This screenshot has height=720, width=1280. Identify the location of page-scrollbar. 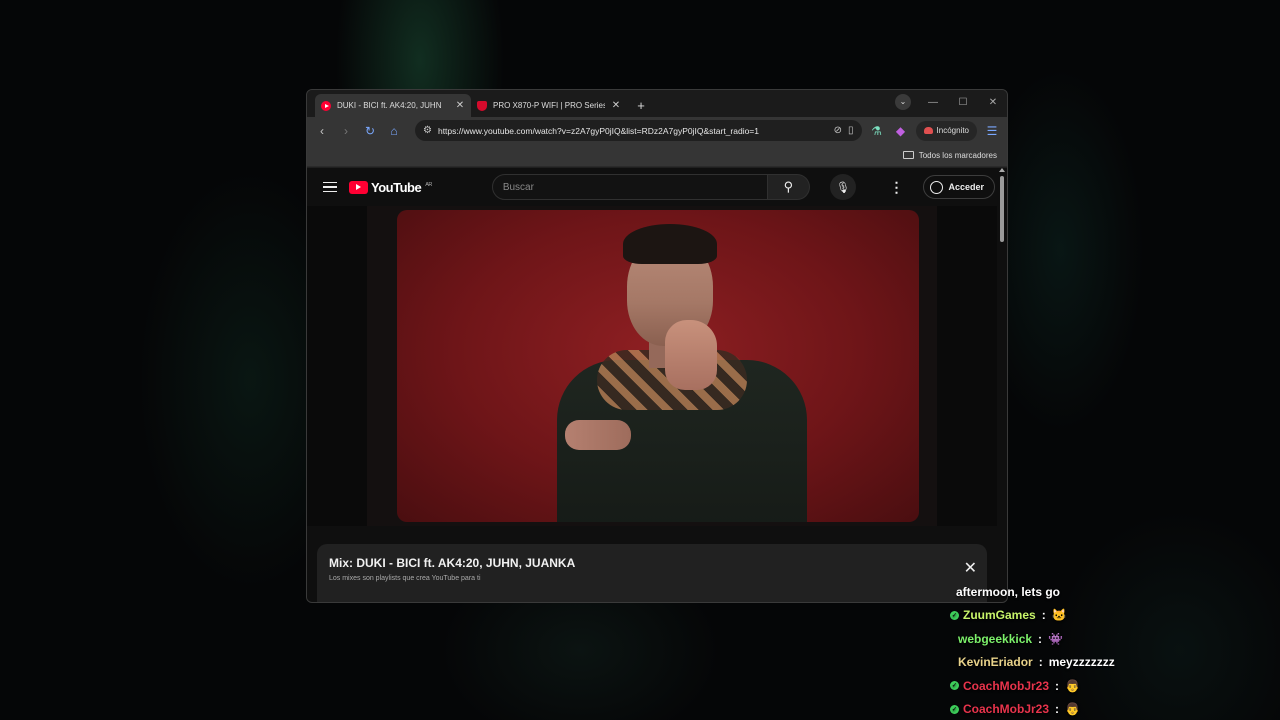
(1002, 385).